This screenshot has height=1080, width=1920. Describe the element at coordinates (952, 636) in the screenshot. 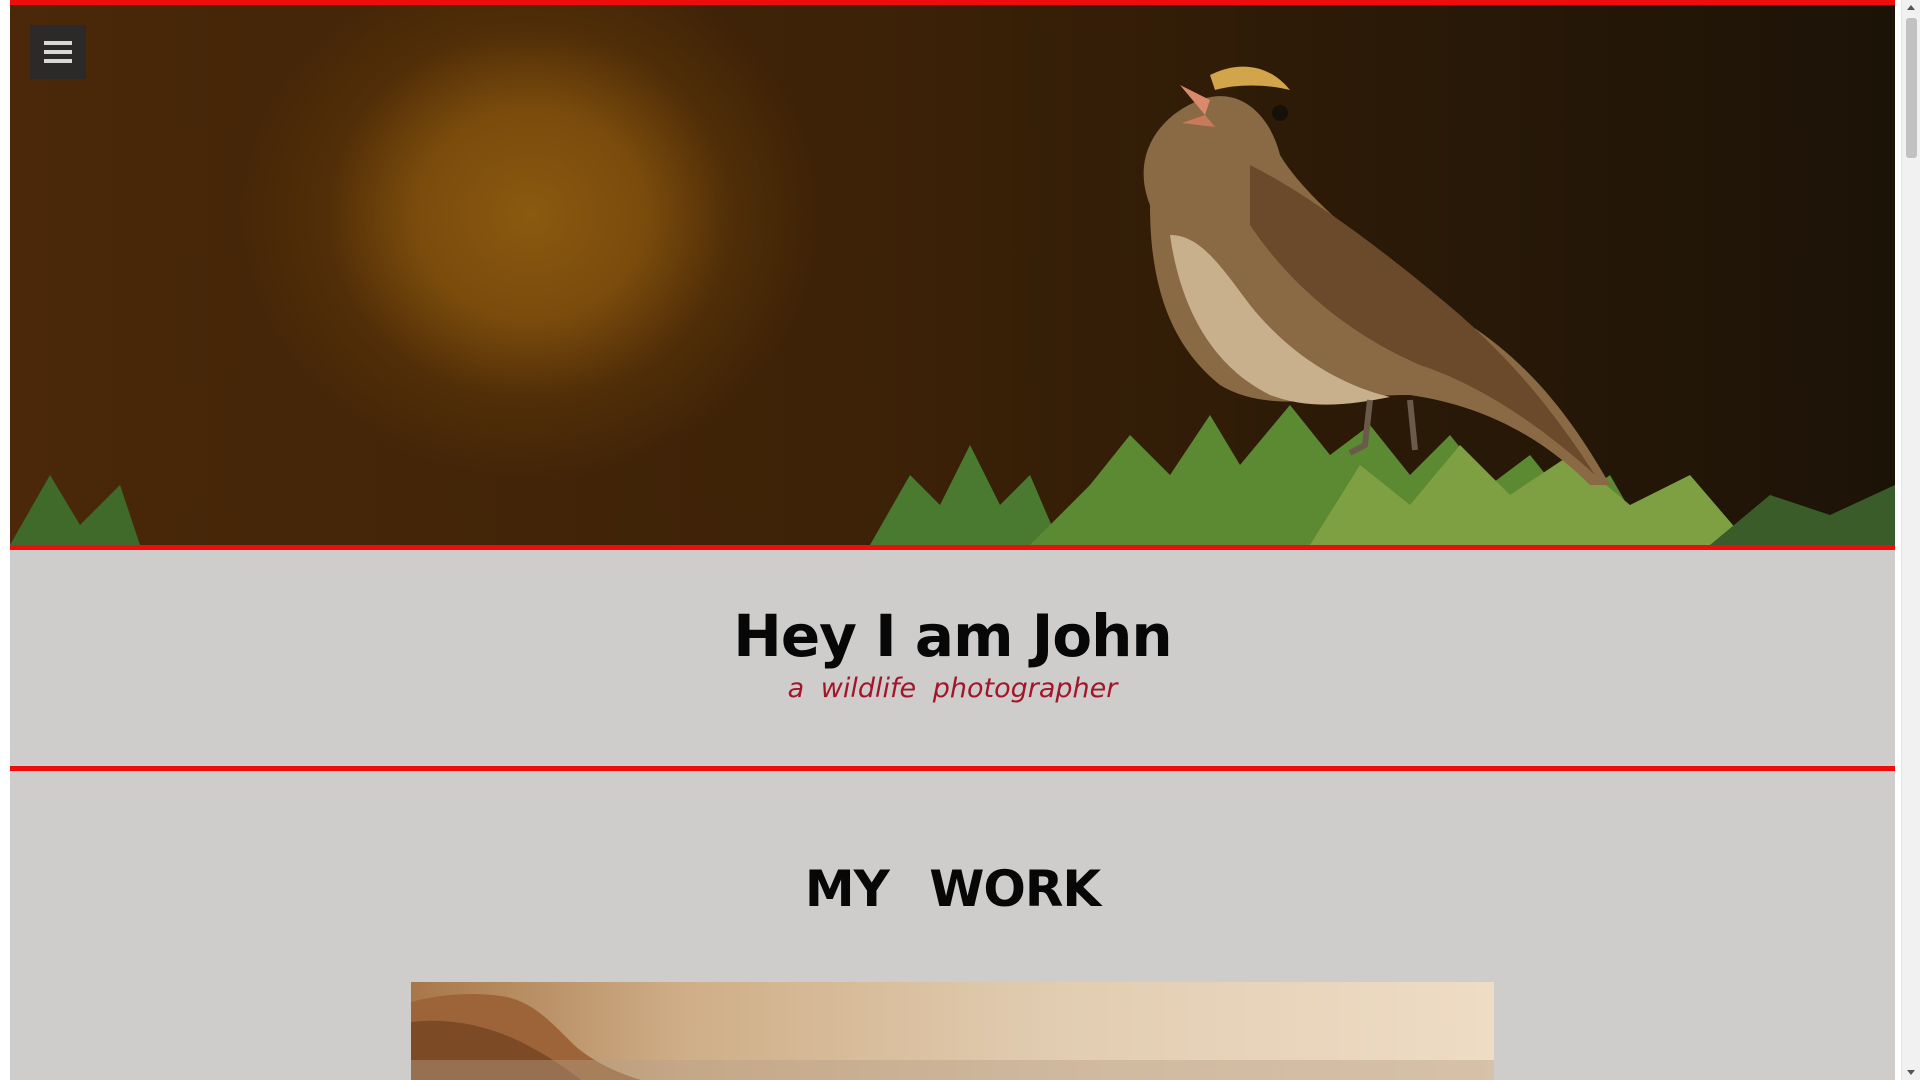

I see `page-title: Hey I am John` at that location.